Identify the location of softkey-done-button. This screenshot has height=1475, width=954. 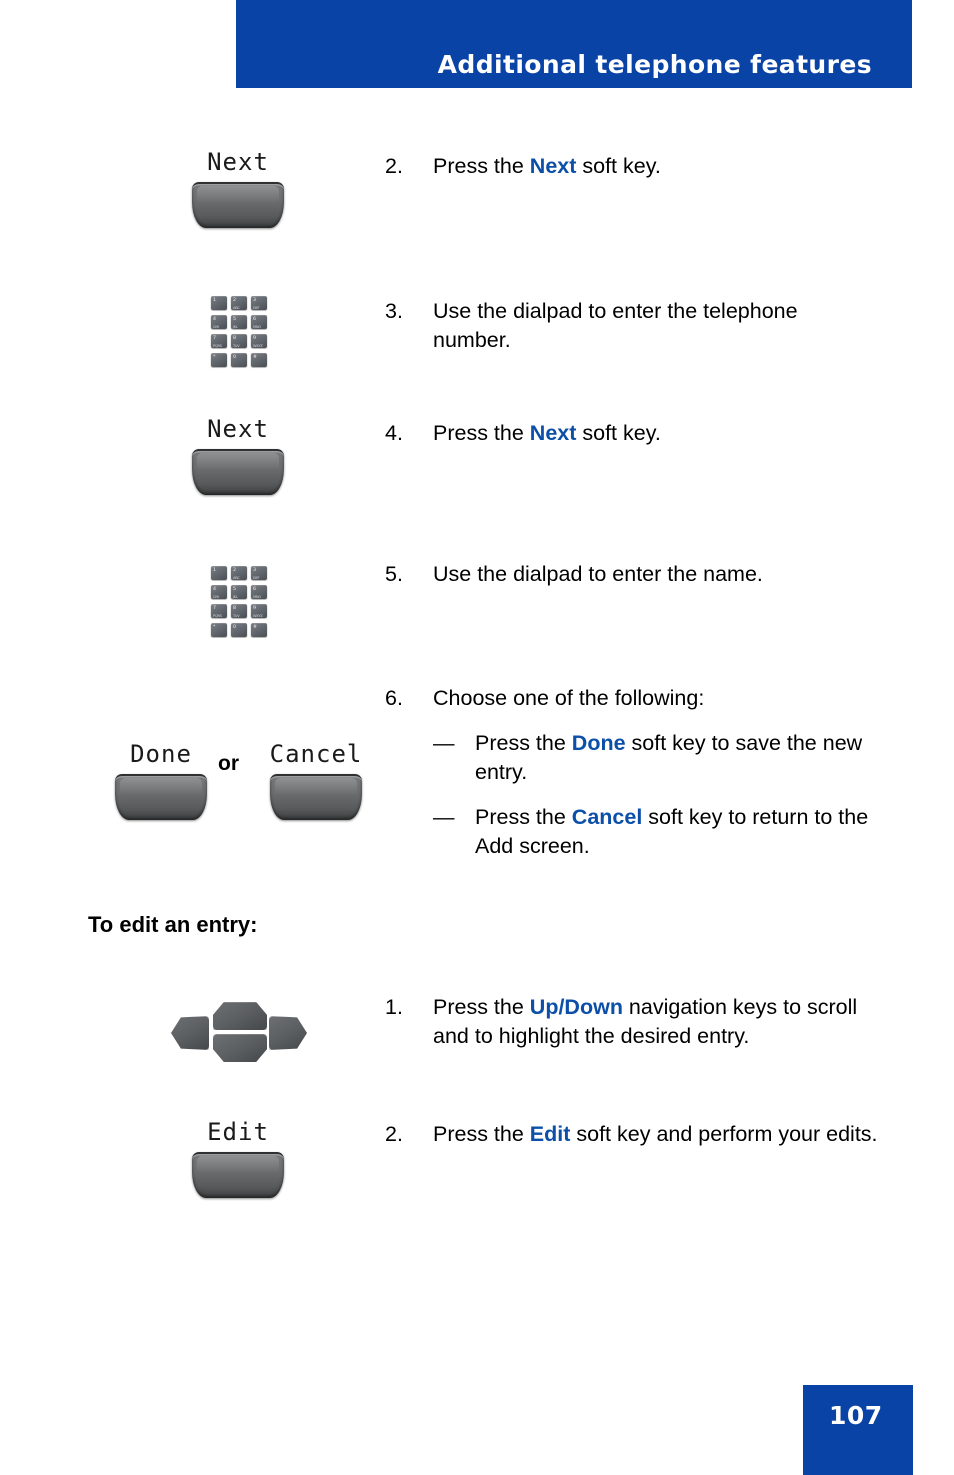
(161, 797).